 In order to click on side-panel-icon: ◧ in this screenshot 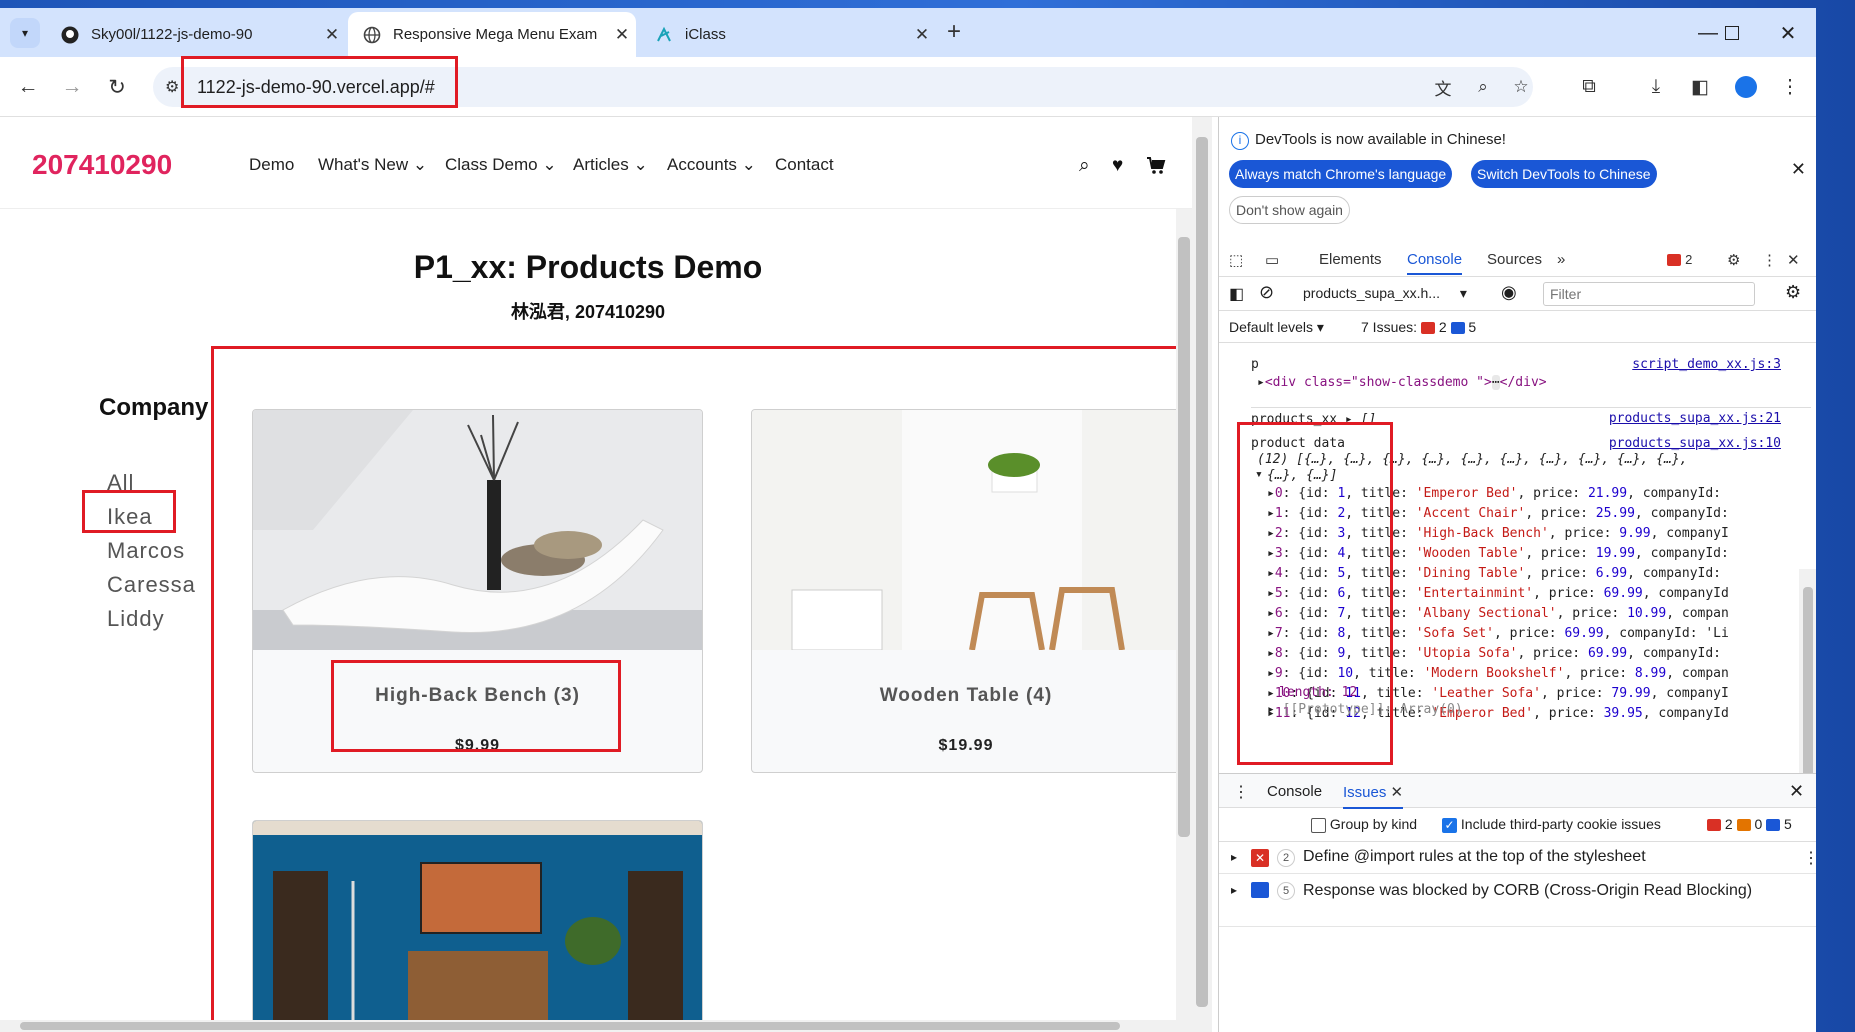, I will do `click(1700, 87)`.